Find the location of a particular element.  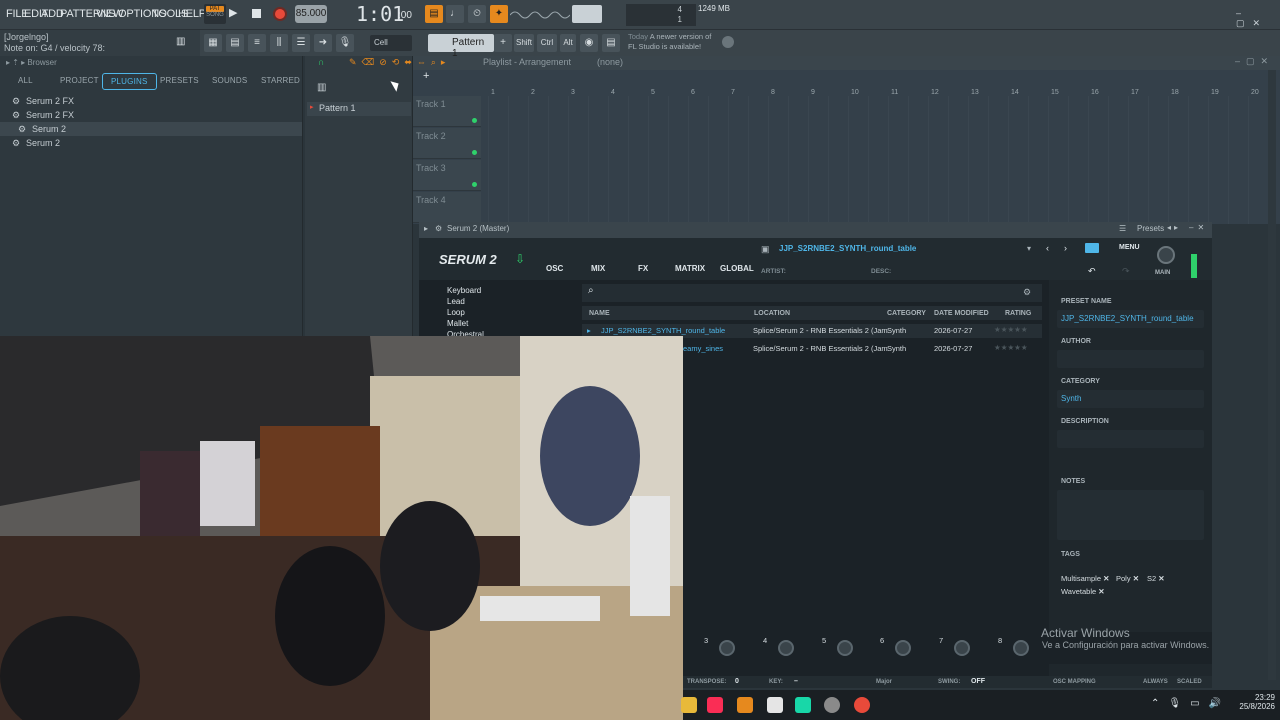

col-rating: RATING is located at coordinates (1018, 313).